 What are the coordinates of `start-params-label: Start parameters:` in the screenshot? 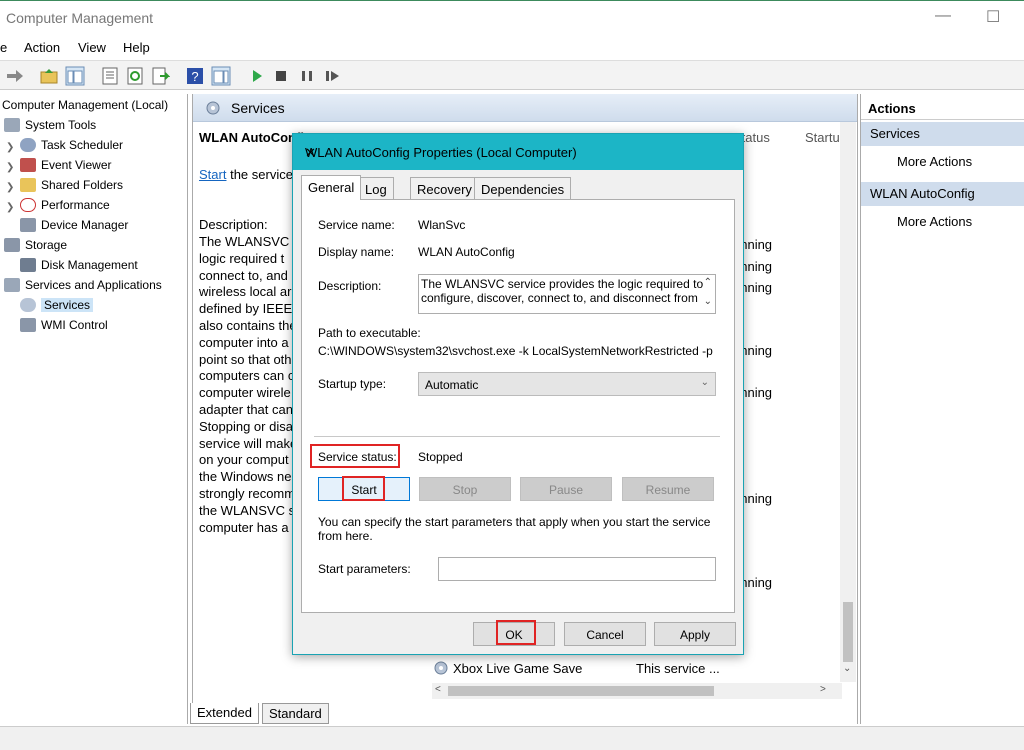 It's located at (364, 569).